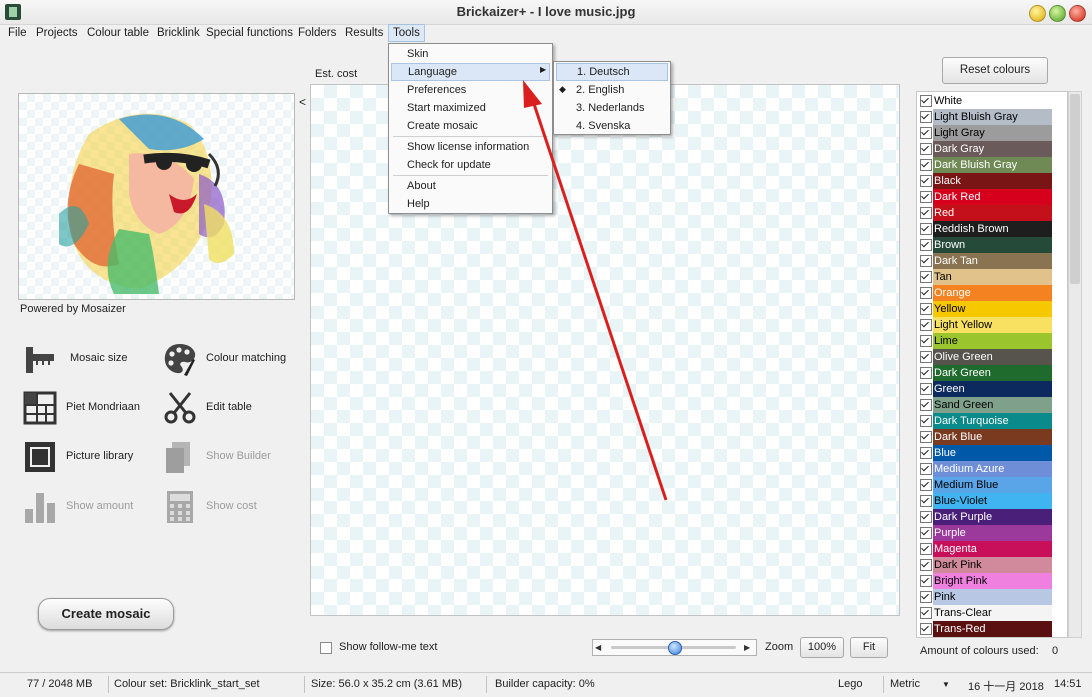 This screenshot has height=697, width=1092. Describe the element at coordinates (992, 597) in the screenshot. I see `colour-row: Pink` at that location.